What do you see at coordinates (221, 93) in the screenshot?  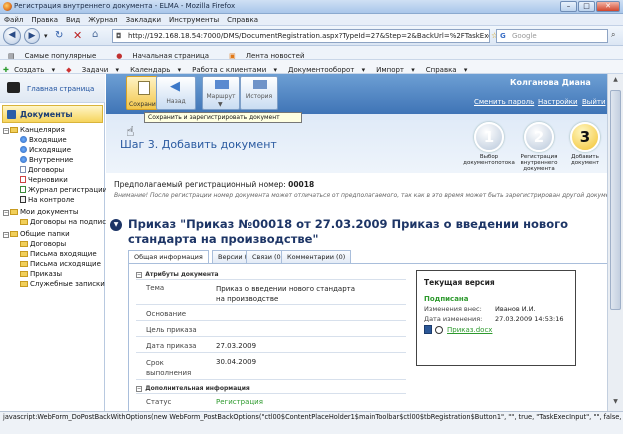 I see `route-button: Маршрут ▼` at bounding box center [221, 93].